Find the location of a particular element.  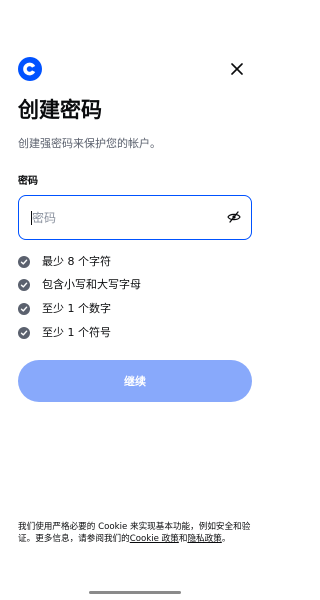

requirement-text: 至少 1 个数字 is located at coordinates (76, 308).